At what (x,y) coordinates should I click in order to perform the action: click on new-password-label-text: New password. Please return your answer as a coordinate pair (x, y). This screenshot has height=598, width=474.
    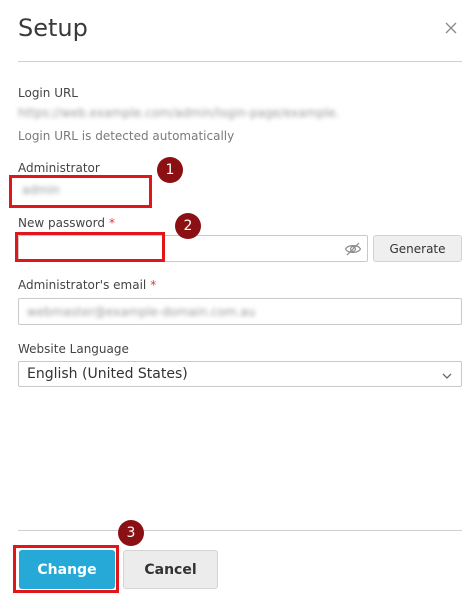
    Looking at the image, I should click on (61, 223).